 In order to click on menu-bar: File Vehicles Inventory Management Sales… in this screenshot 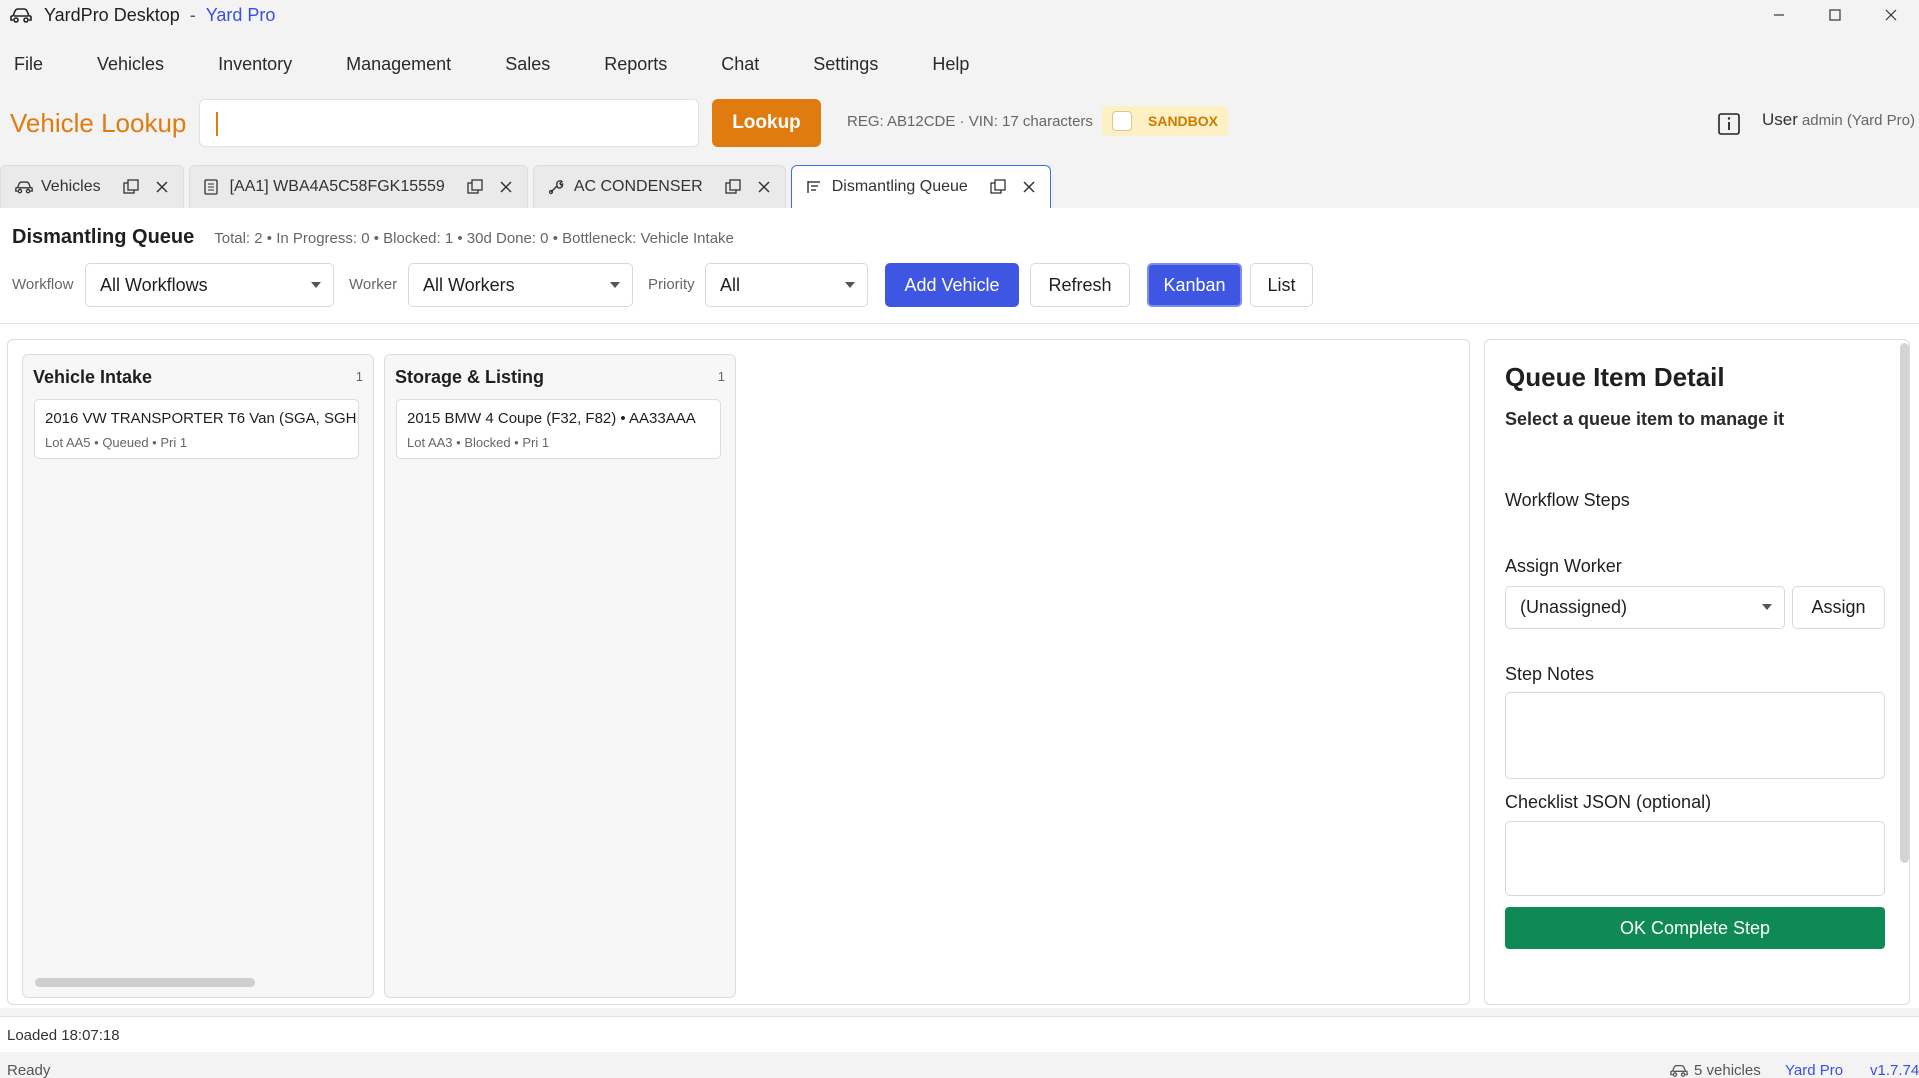, I will do `click(504, 64)`.